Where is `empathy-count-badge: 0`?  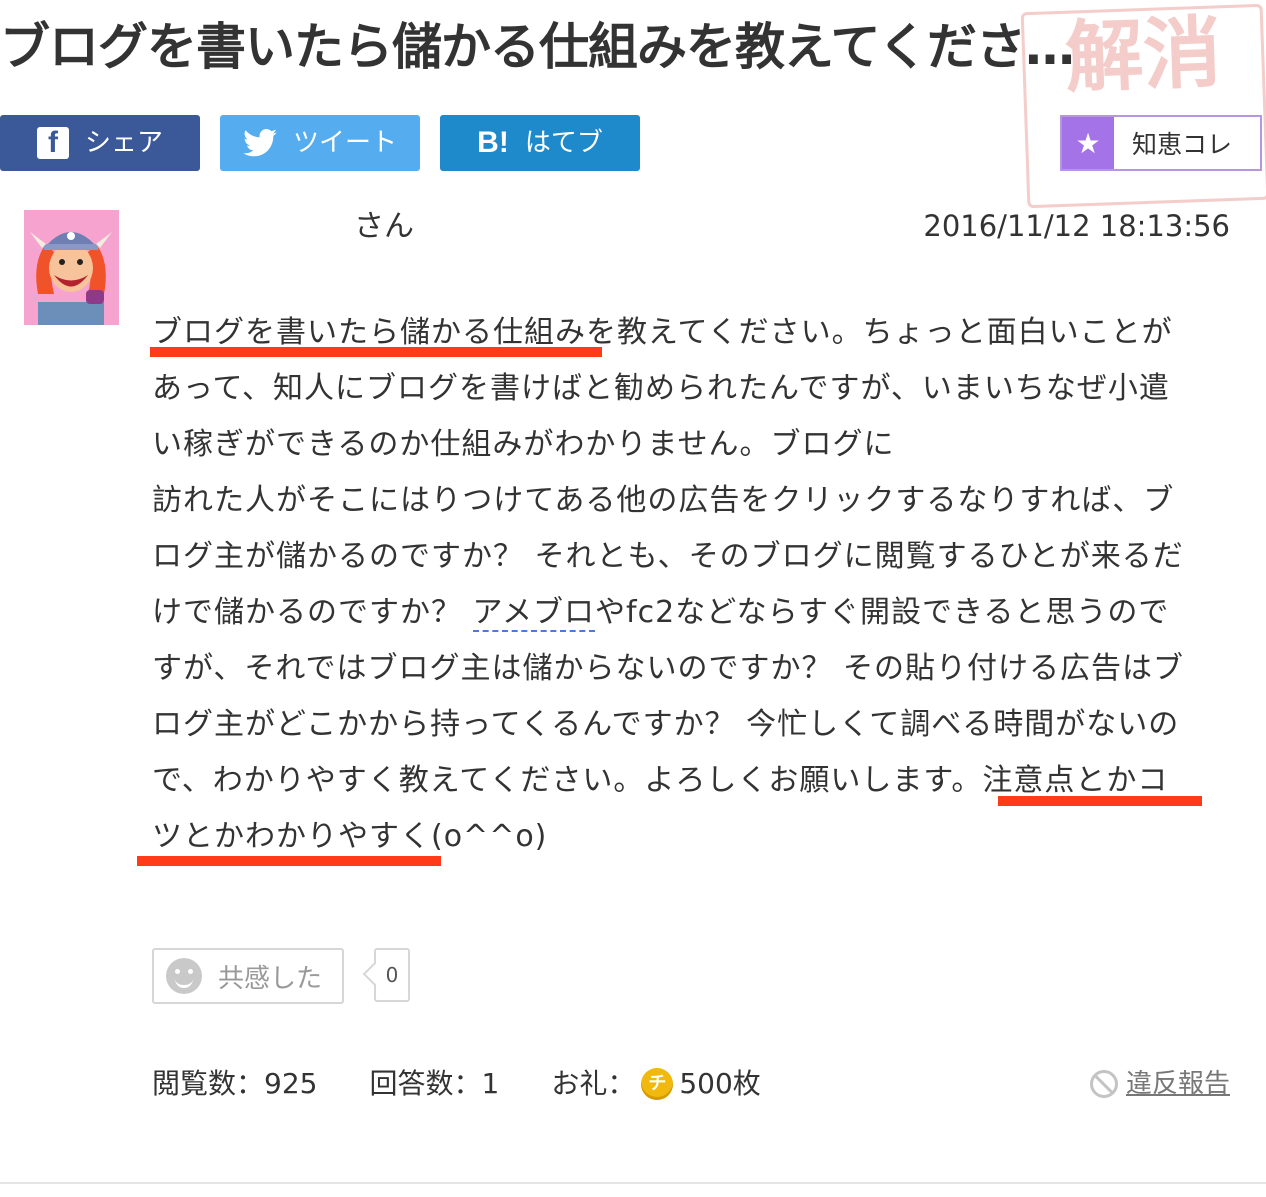
empathy-count-badge: 0 is located at coordinates (392, 975).